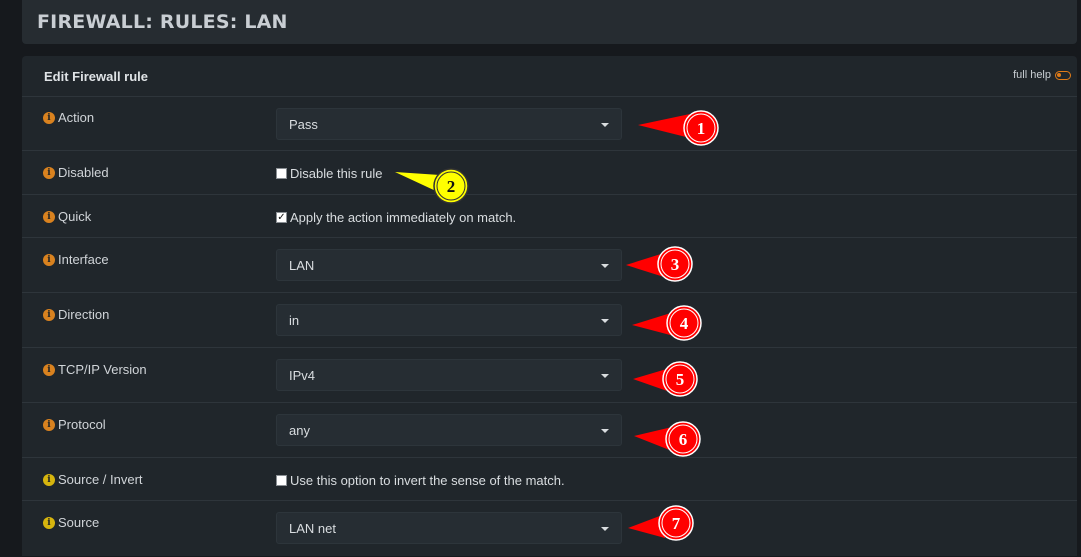  What do you see at coordinates (1063, 75) in the screenshot?
I see `toggle-icon` at bounding box center [1063, 75].